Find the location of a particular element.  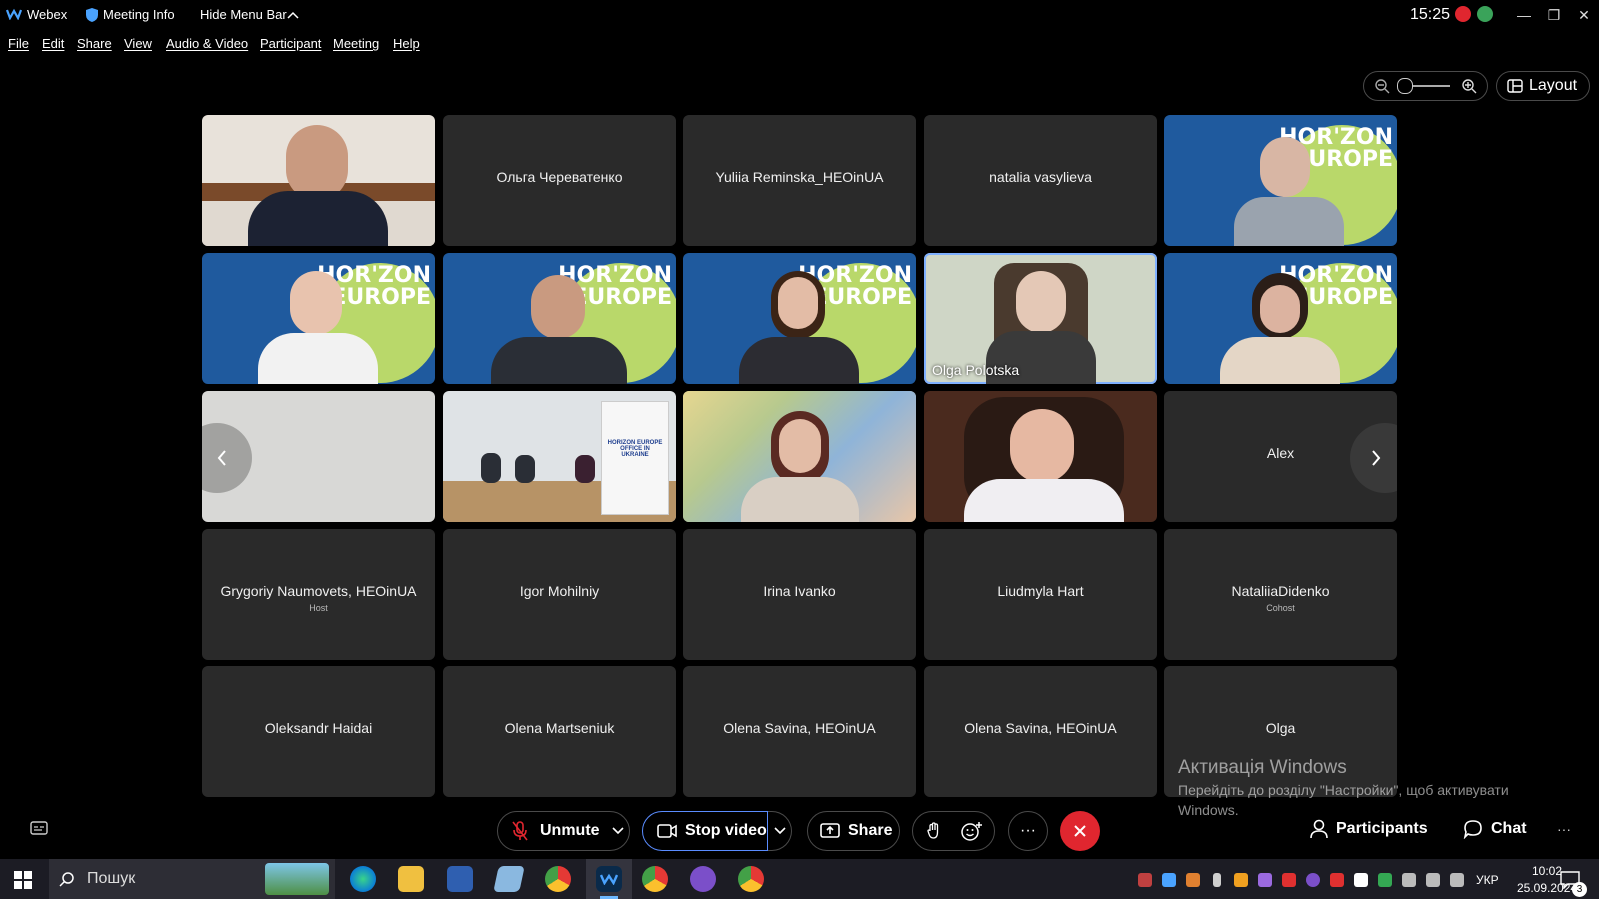

menu-edit: Edit is located at coordinates (53, 43).